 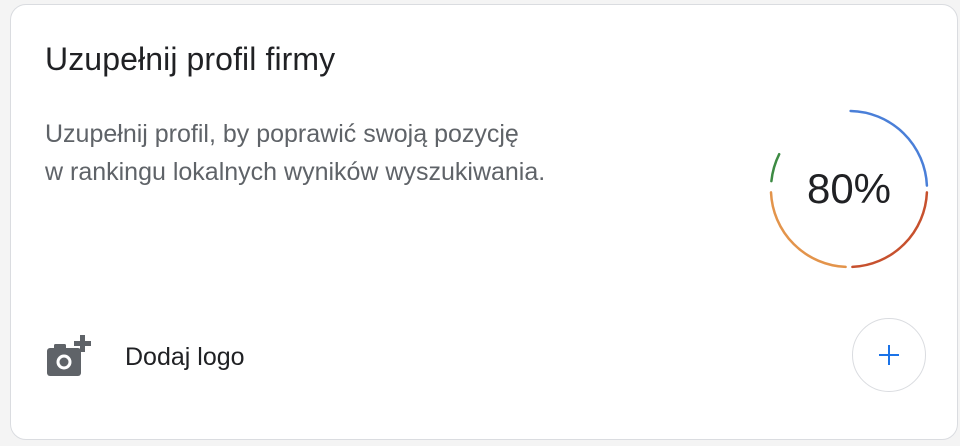 I want to click on completion-progress-ring: 80%, so click(x=849, y=189).